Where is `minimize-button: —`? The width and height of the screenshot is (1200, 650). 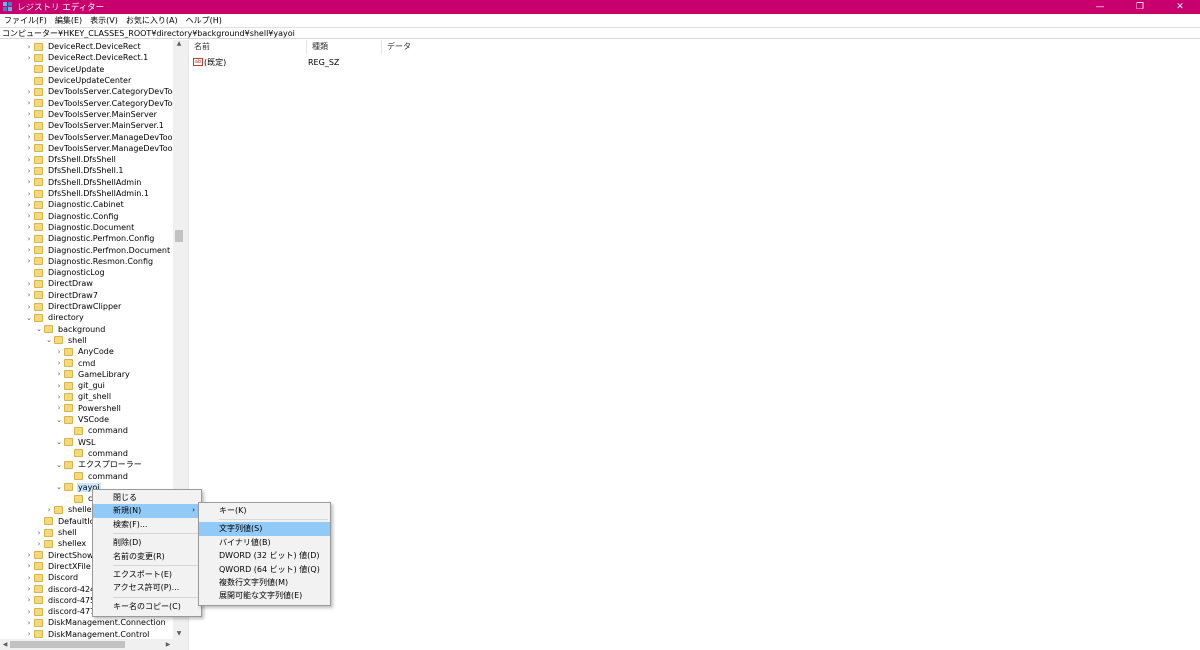
minimize-button: — is located at coordinates (1100, 7).